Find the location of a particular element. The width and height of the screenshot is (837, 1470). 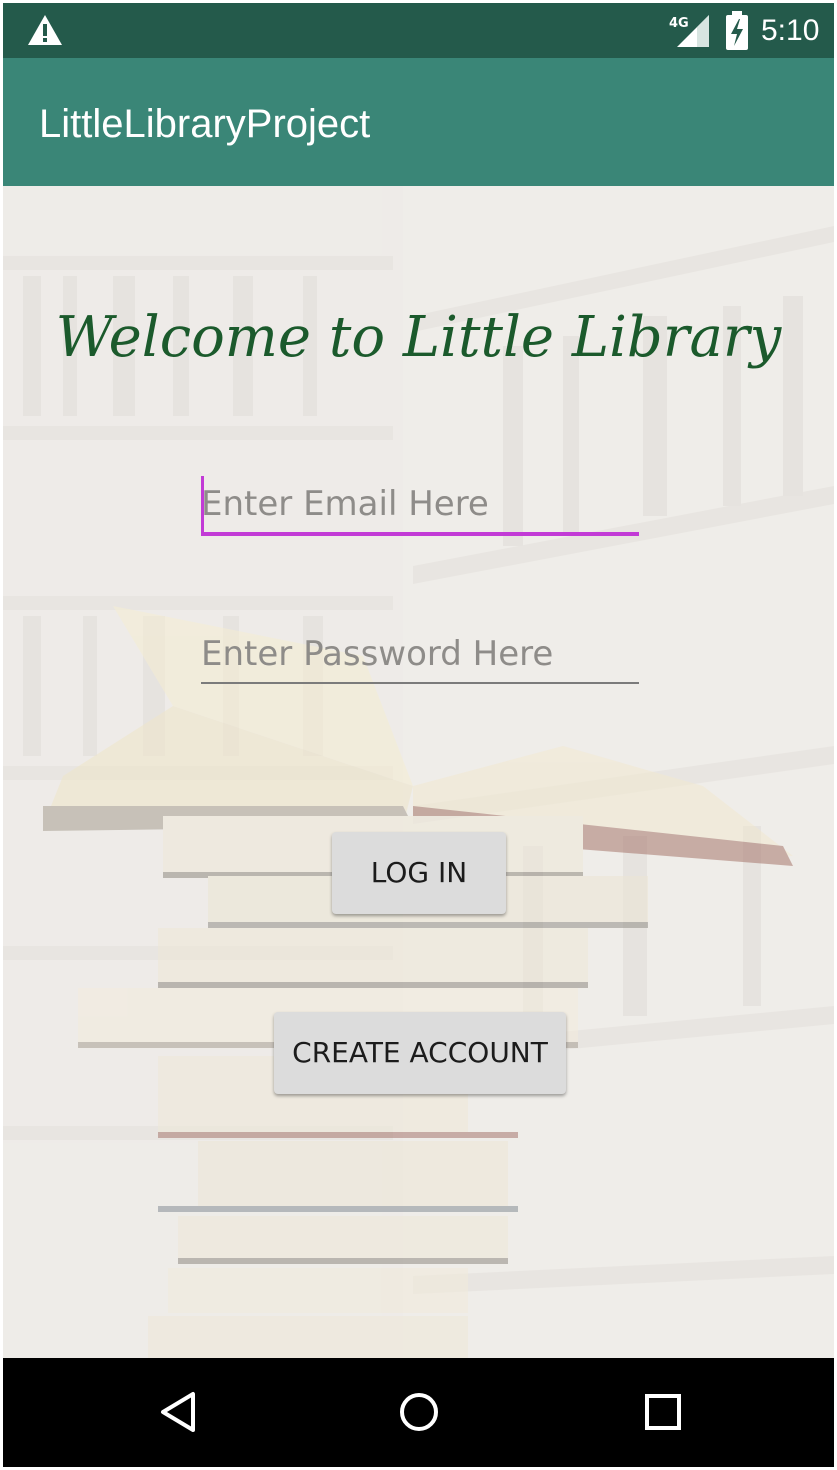

status-time: 5:10 is located at coordinates (790, 30).